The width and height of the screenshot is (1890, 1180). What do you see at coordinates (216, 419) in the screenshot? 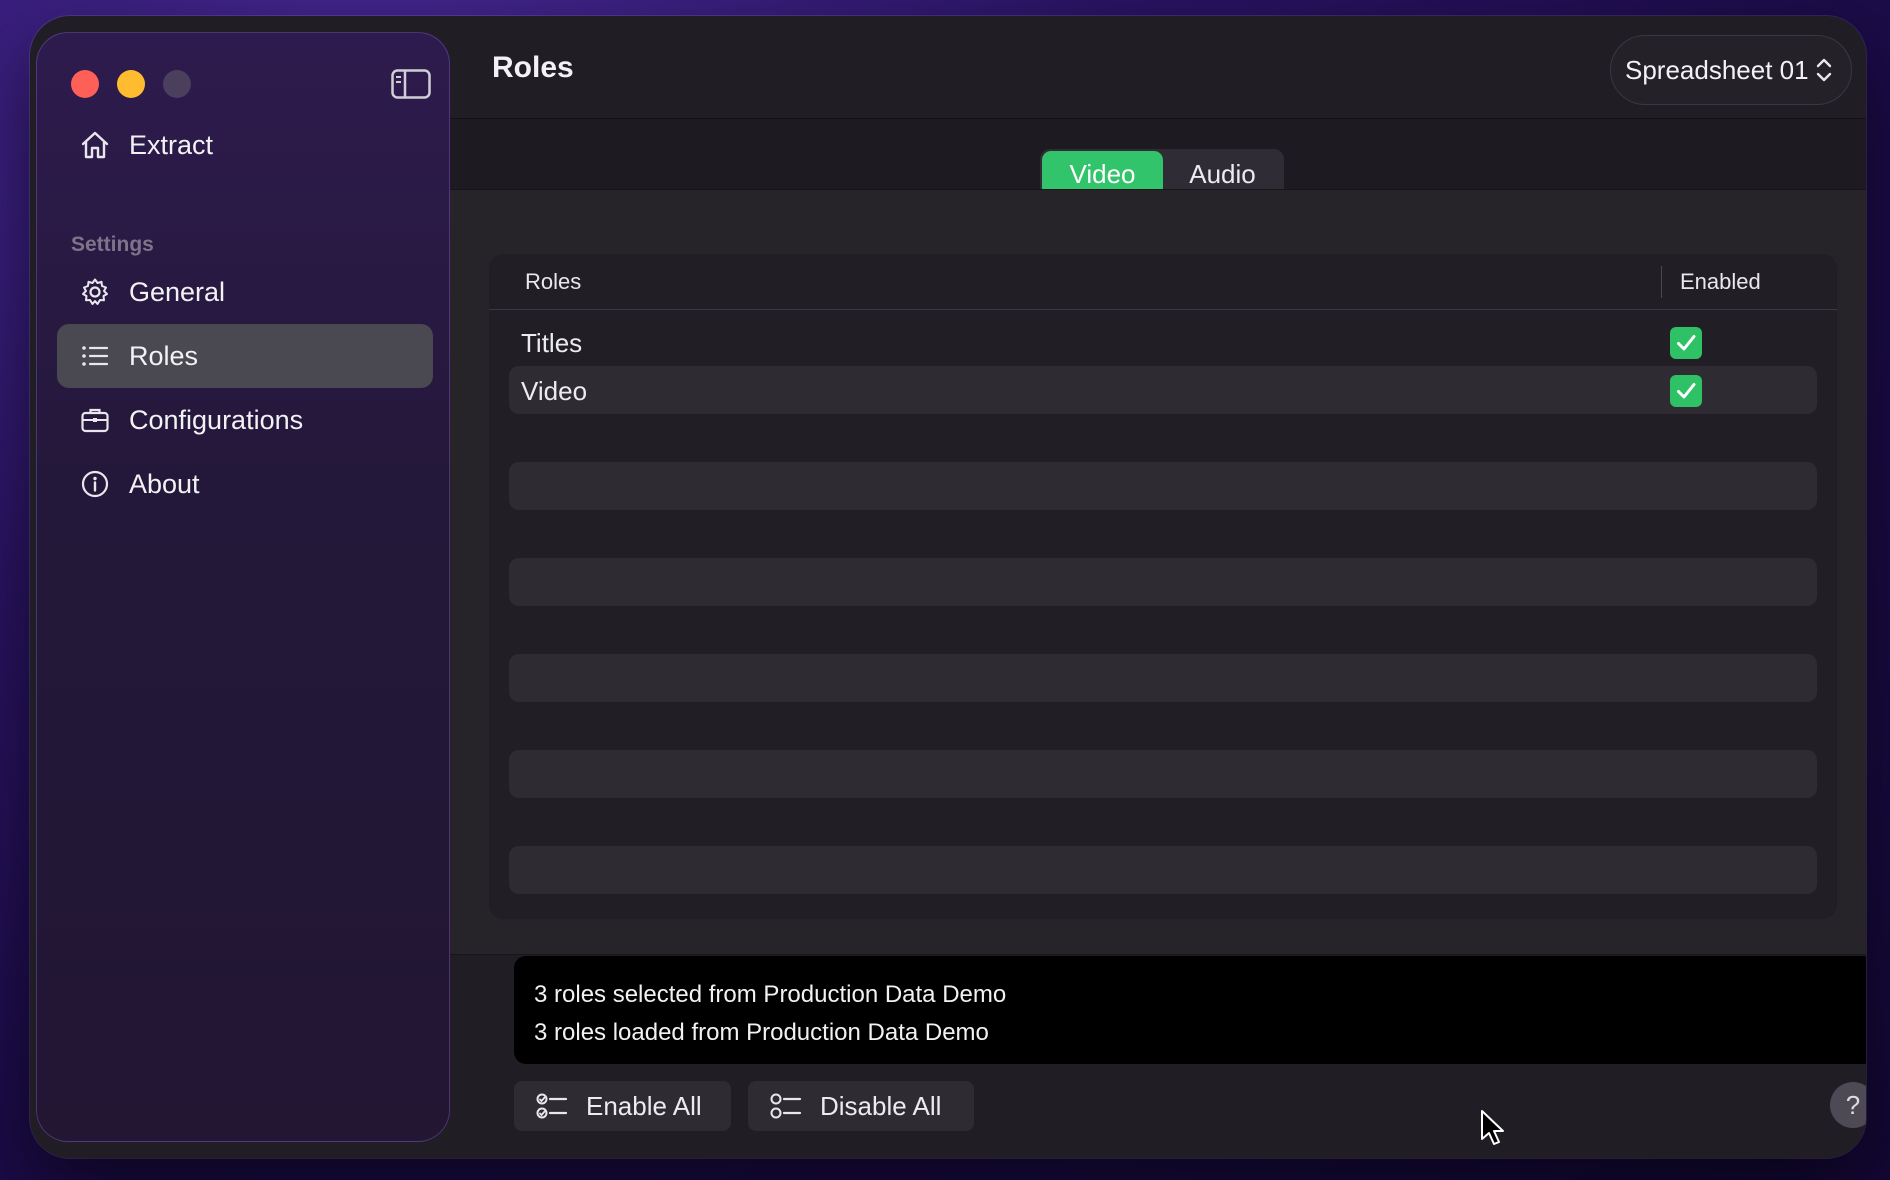
I see `sidebar-item-label: Configurations` at bounding box center [216, 419].